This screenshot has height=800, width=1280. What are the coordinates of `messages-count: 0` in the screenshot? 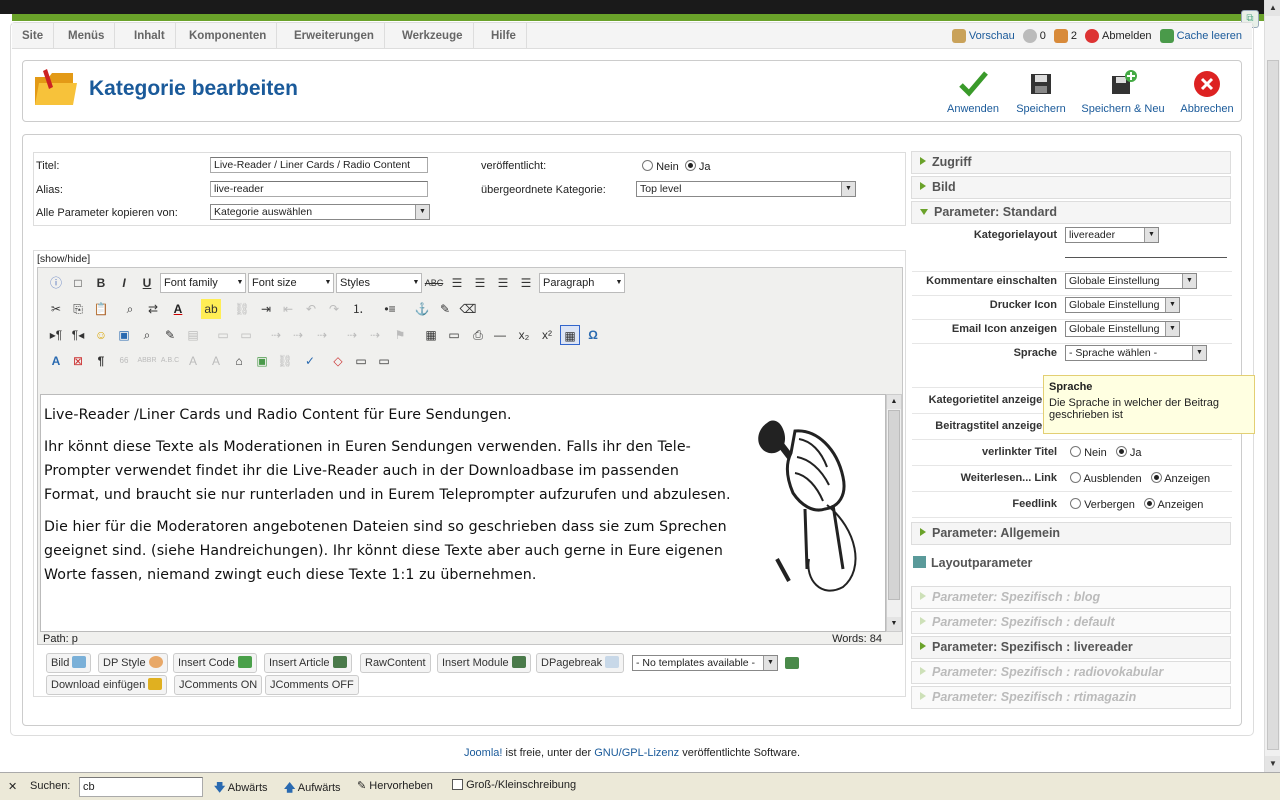 It's located at (1034, 36).